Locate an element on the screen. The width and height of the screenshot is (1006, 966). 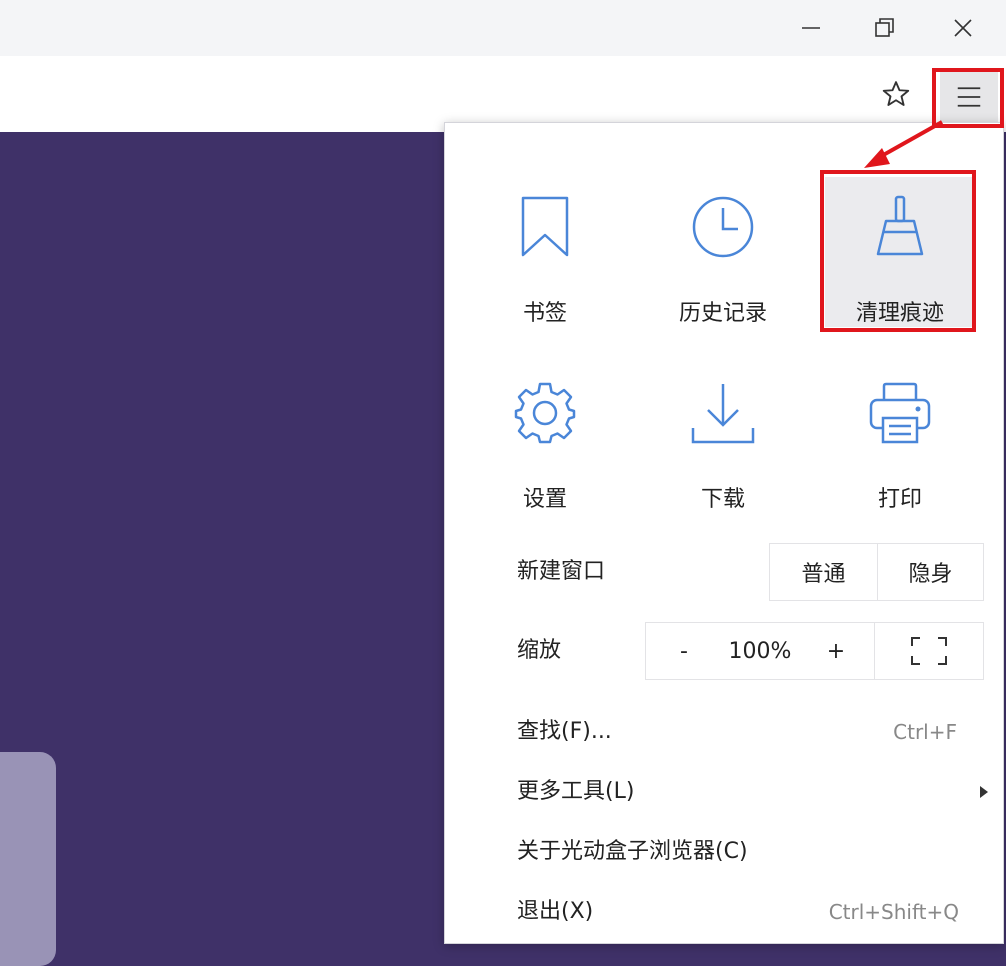
new-window-label: 新建窗口 is located at coordinates (561, 571).